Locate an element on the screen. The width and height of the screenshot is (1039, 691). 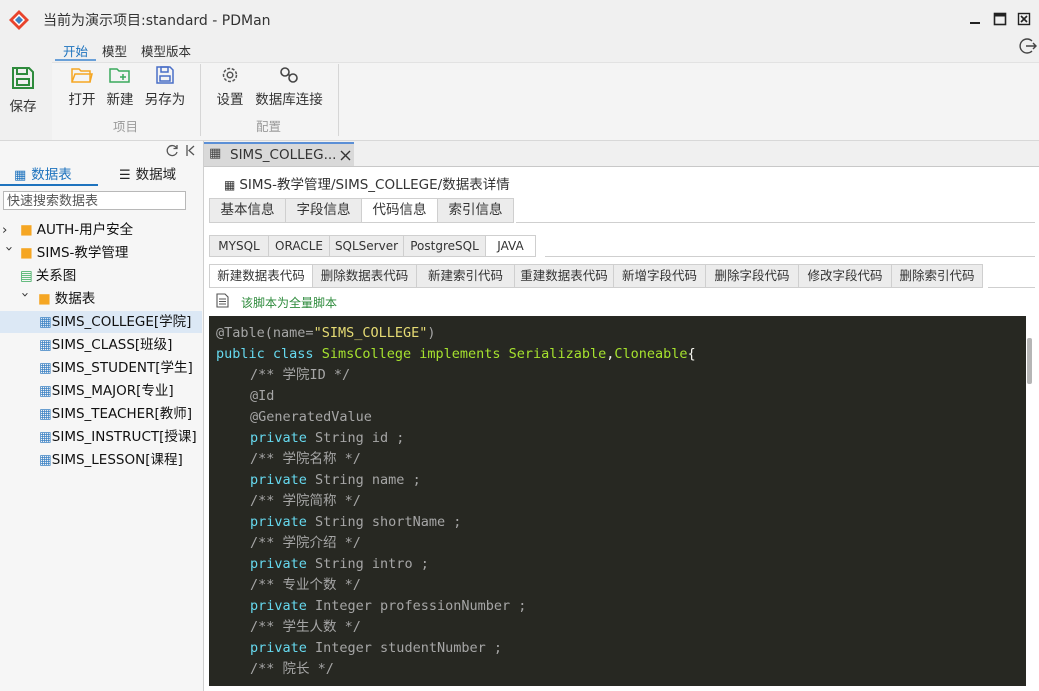
tab-create-table-code: 新建数据表代码 is located at coordinates (261, 276).